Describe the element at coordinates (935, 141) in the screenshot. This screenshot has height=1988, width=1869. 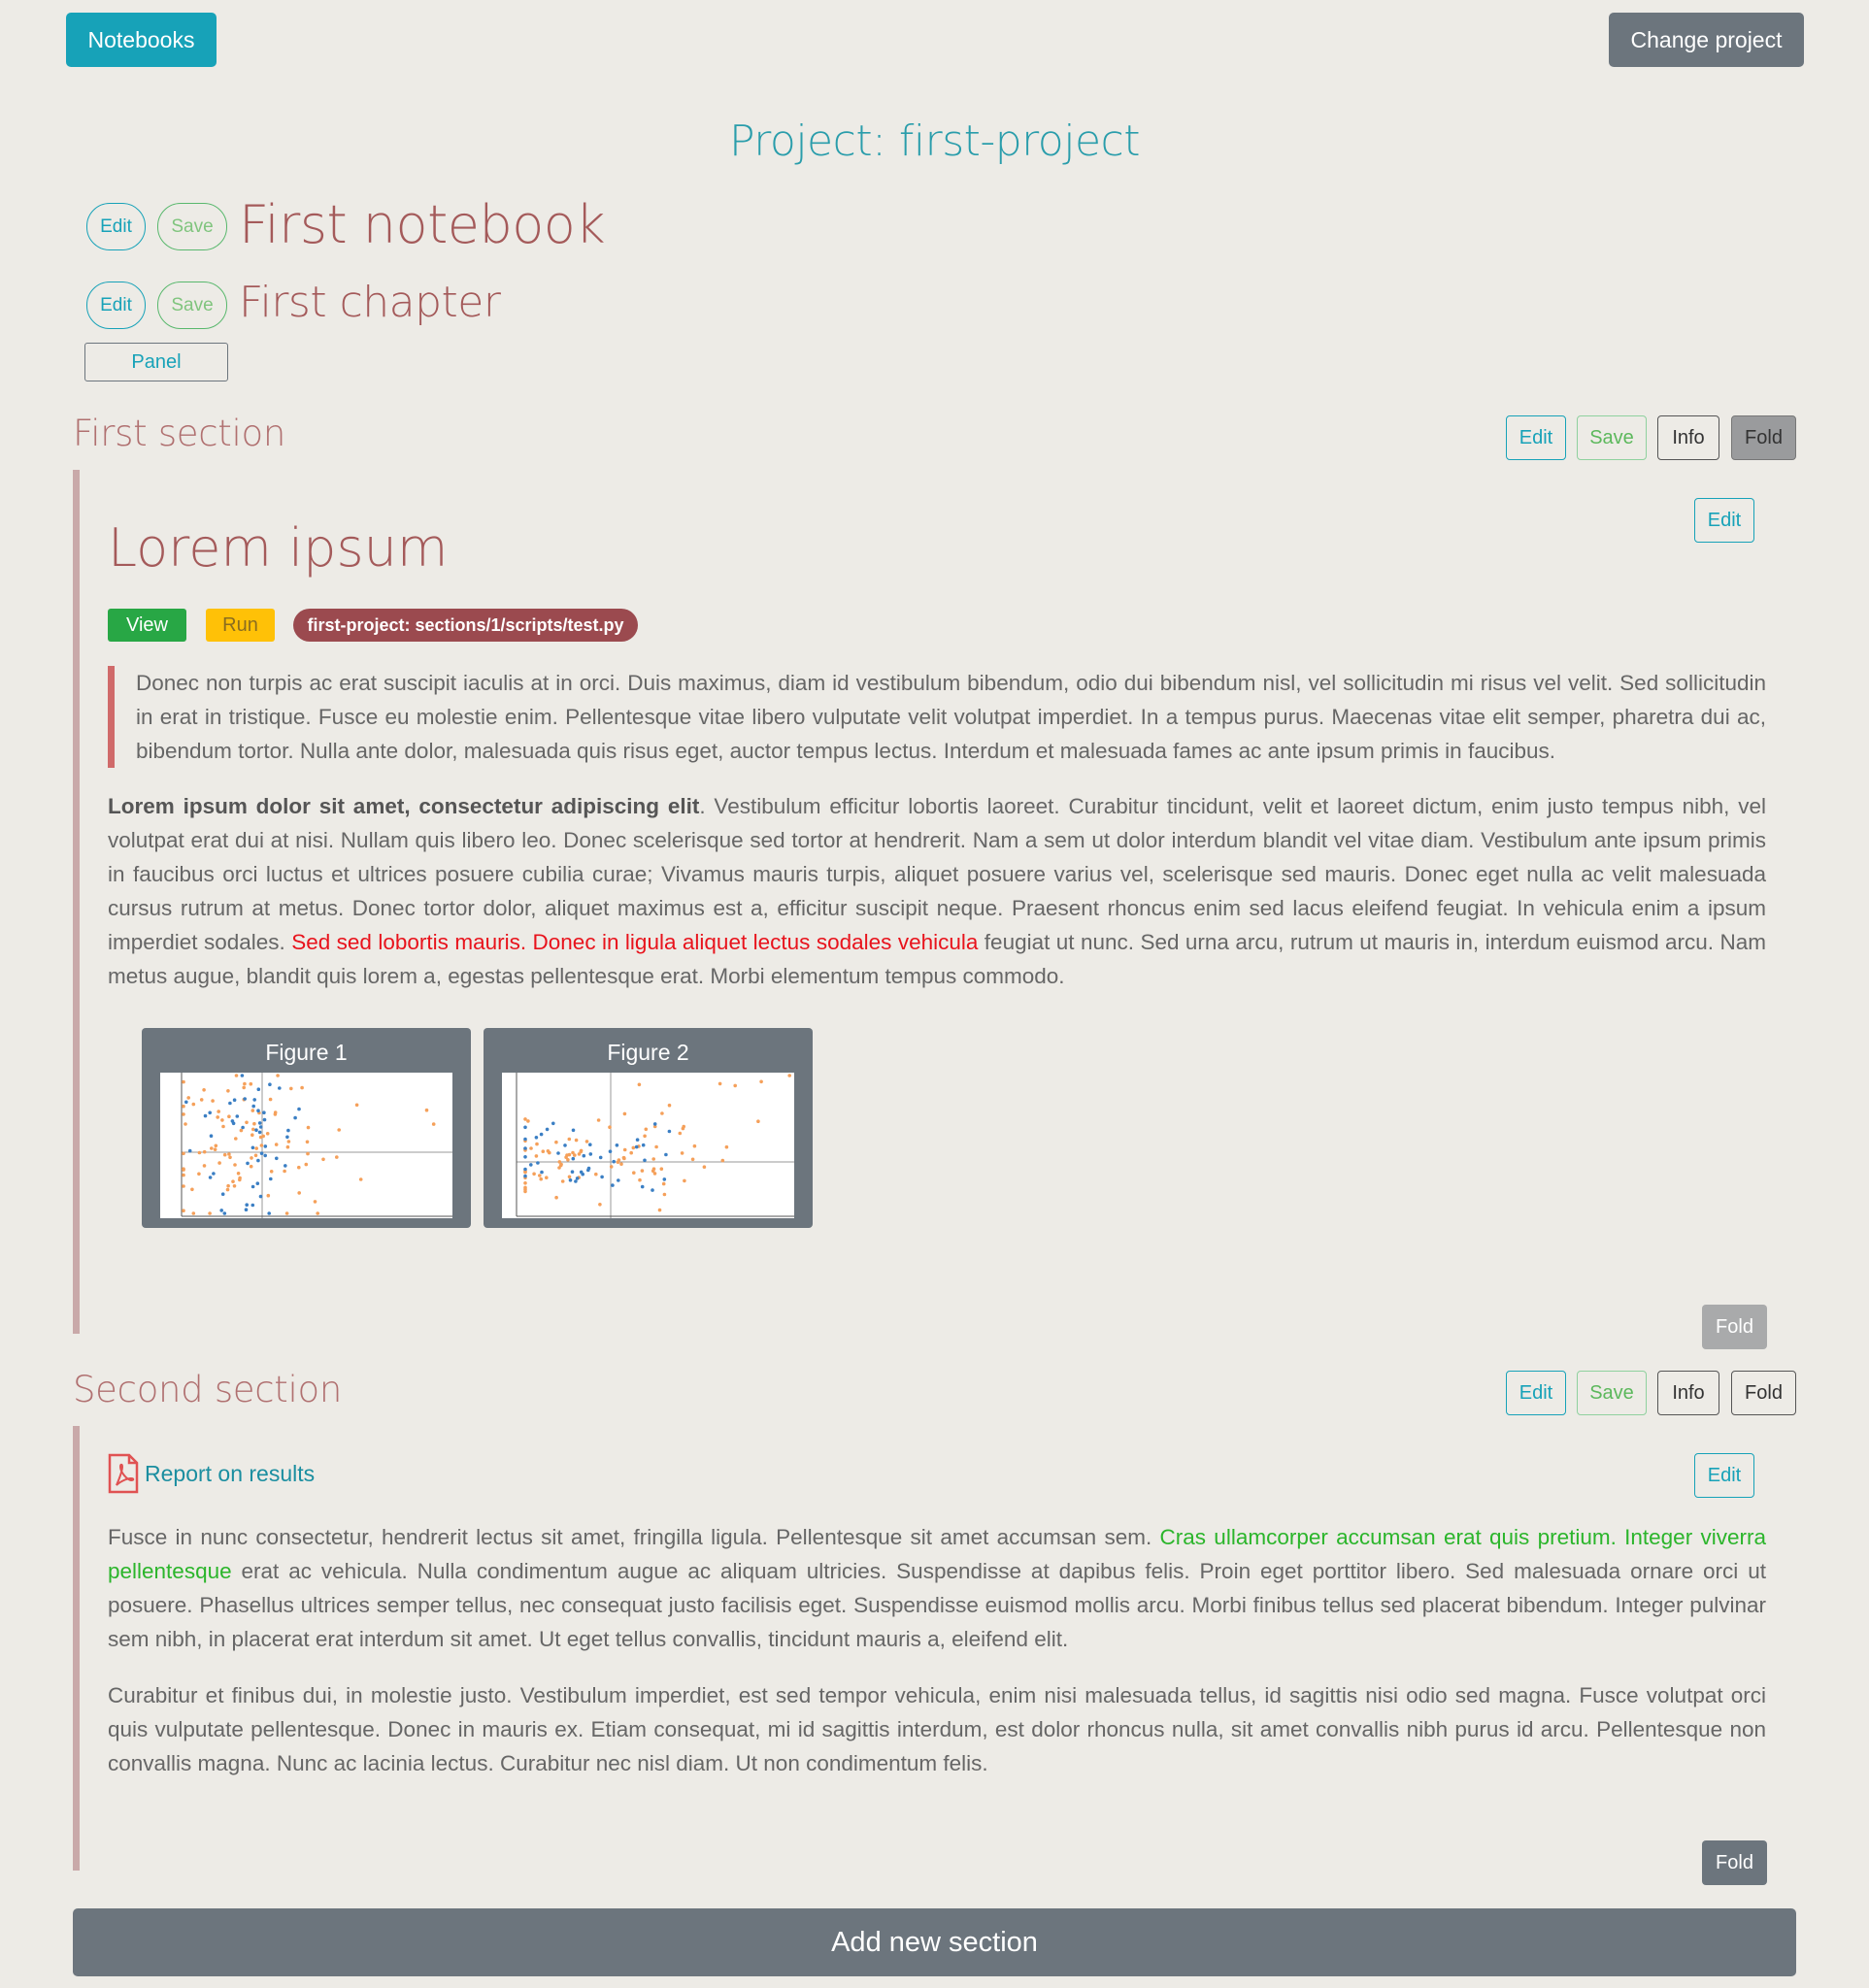
I see `project-title: Project: first-project` at that location.